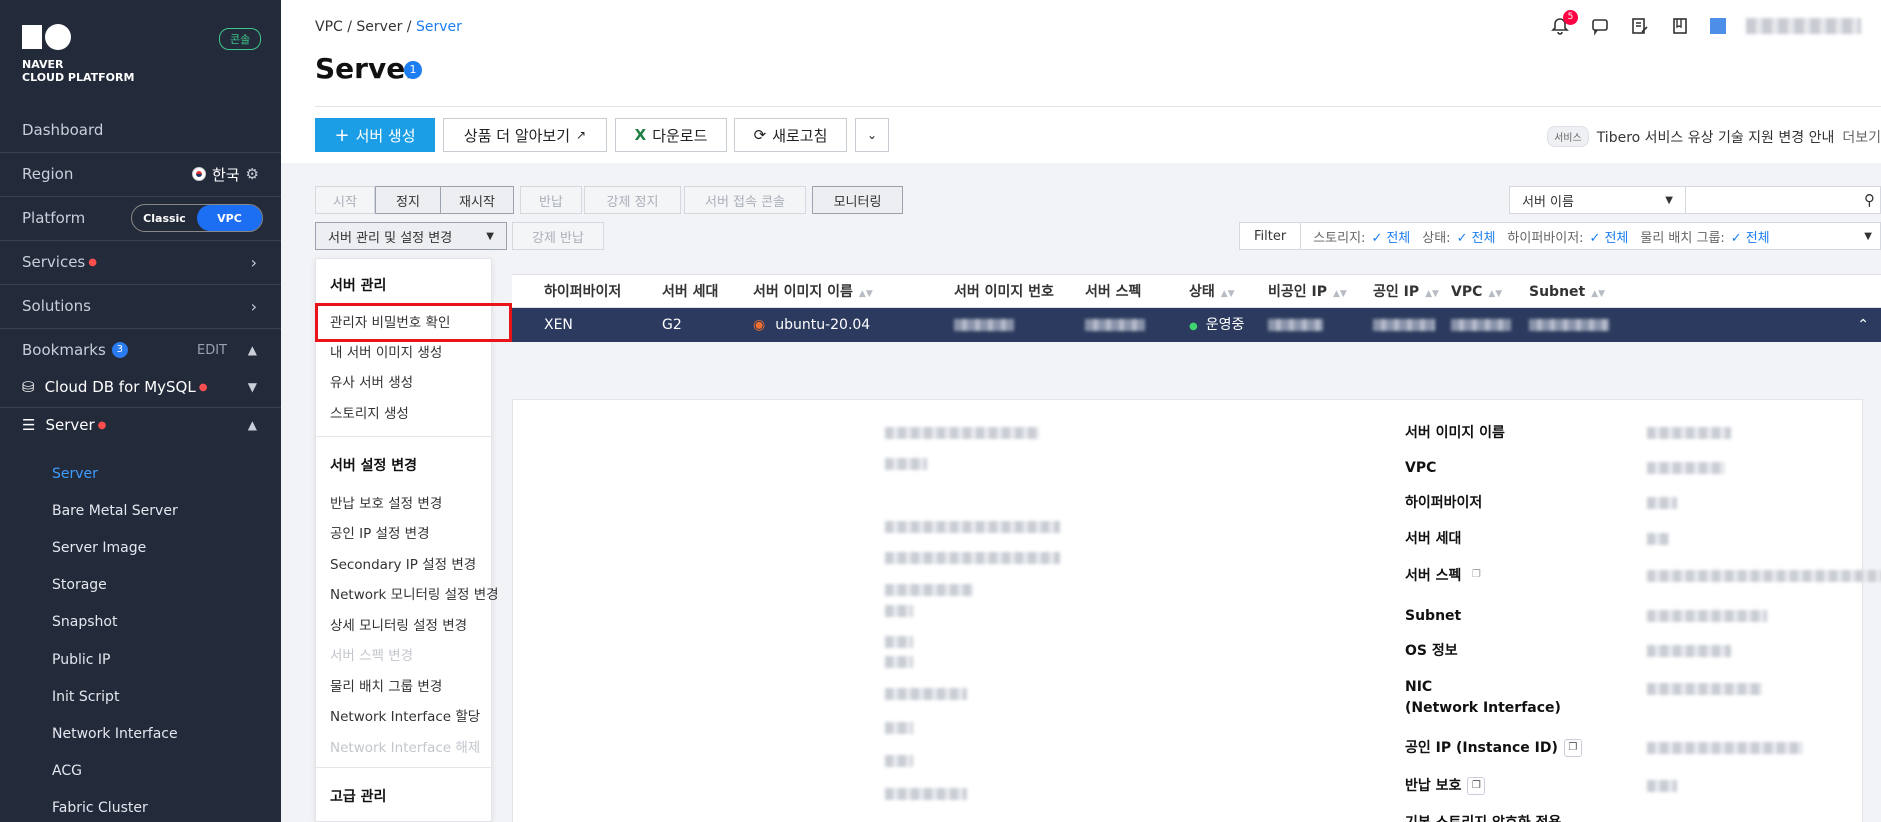 This screenshot has height=822, width=1881. I want to click on user-name-redacted, so click(1803, 26).